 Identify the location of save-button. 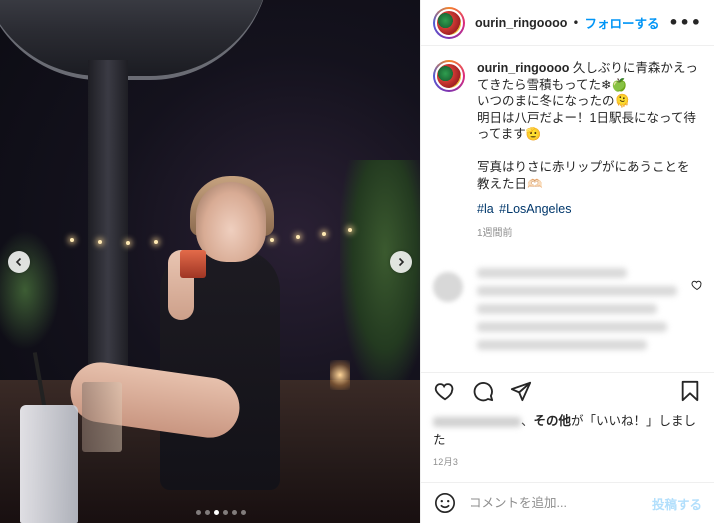
(690, 391).